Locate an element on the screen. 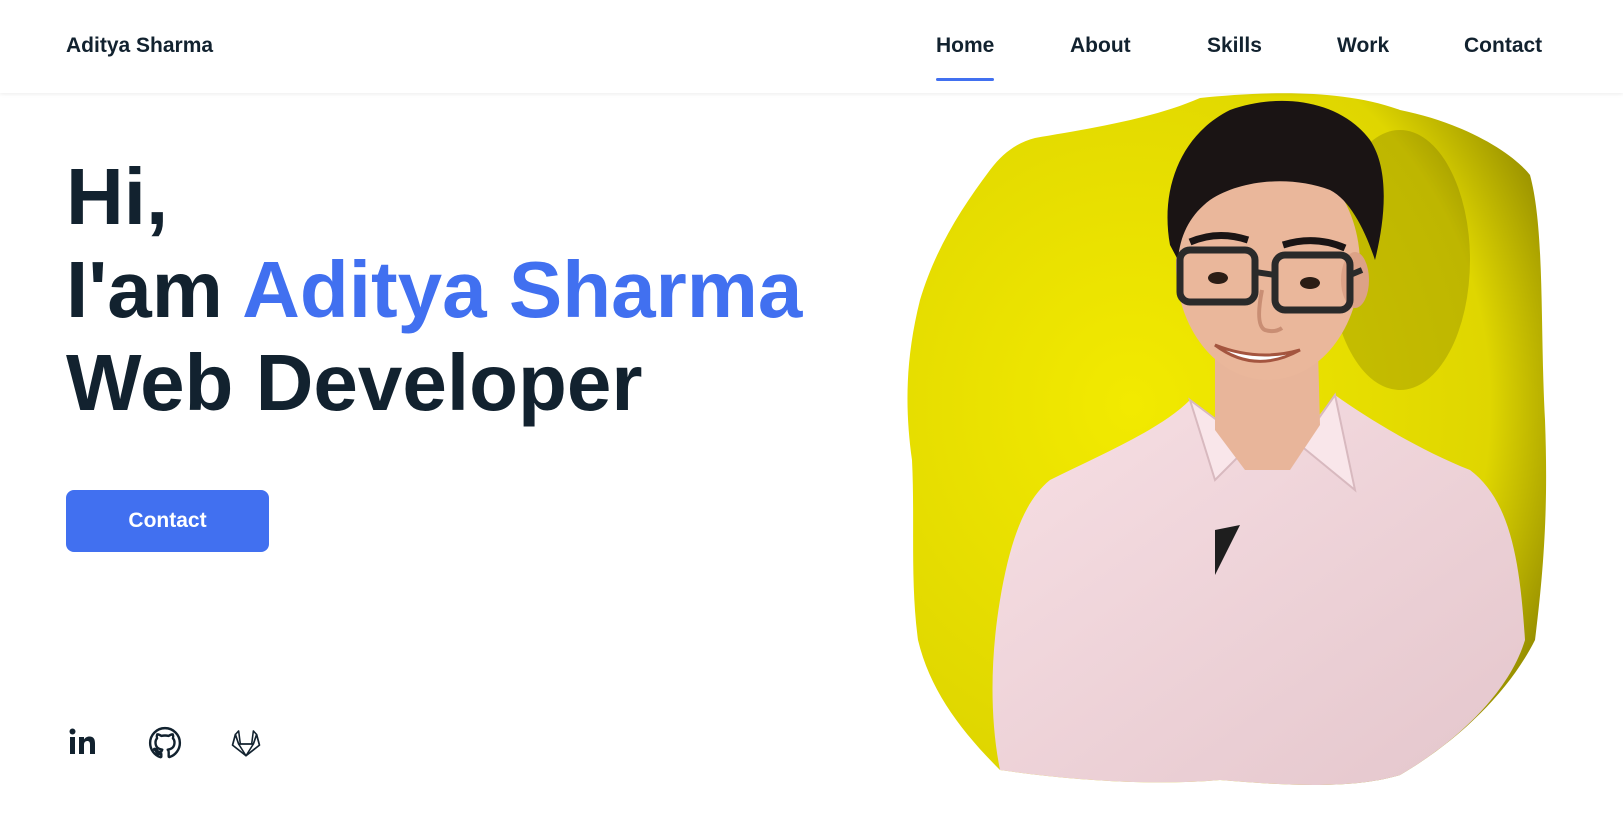 The height and width of the screenshot is (820, 1623). hero-name: Aditya Sharma is located at coordinates (522, 289).